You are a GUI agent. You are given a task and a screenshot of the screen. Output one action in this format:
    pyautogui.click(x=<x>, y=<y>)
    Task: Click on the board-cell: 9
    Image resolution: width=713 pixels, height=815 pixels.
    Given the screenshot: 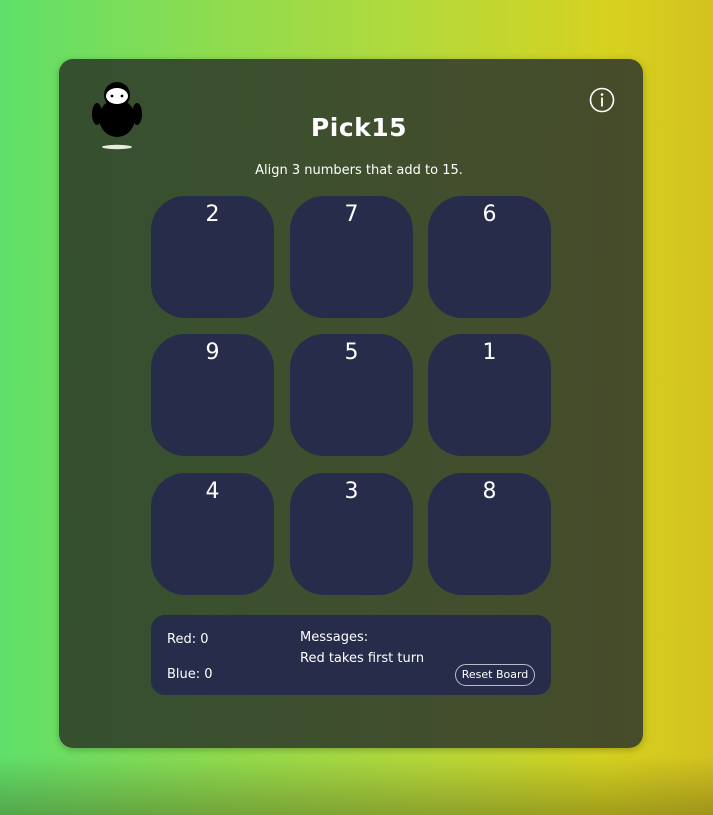 What is the action you would take?
    pyautogui.click(x=212, y=395)
    